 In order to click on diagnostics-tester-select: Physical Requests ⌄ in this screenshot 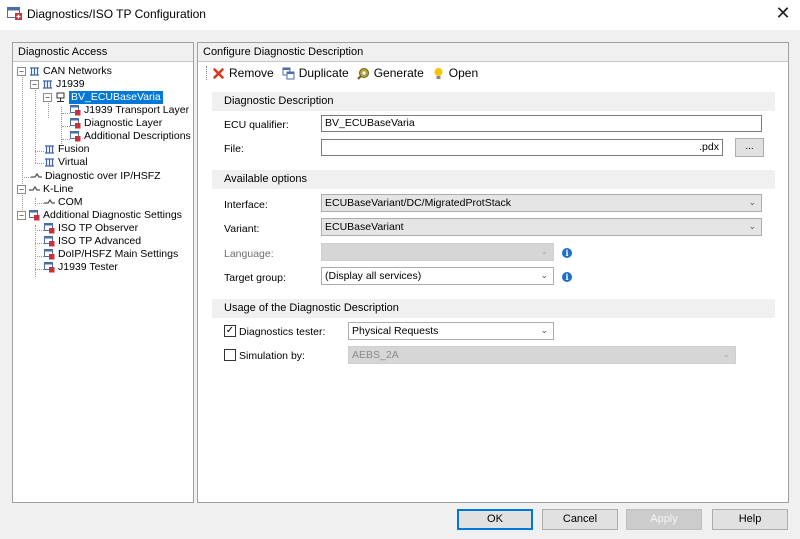, I will do `click(451, 331)`.